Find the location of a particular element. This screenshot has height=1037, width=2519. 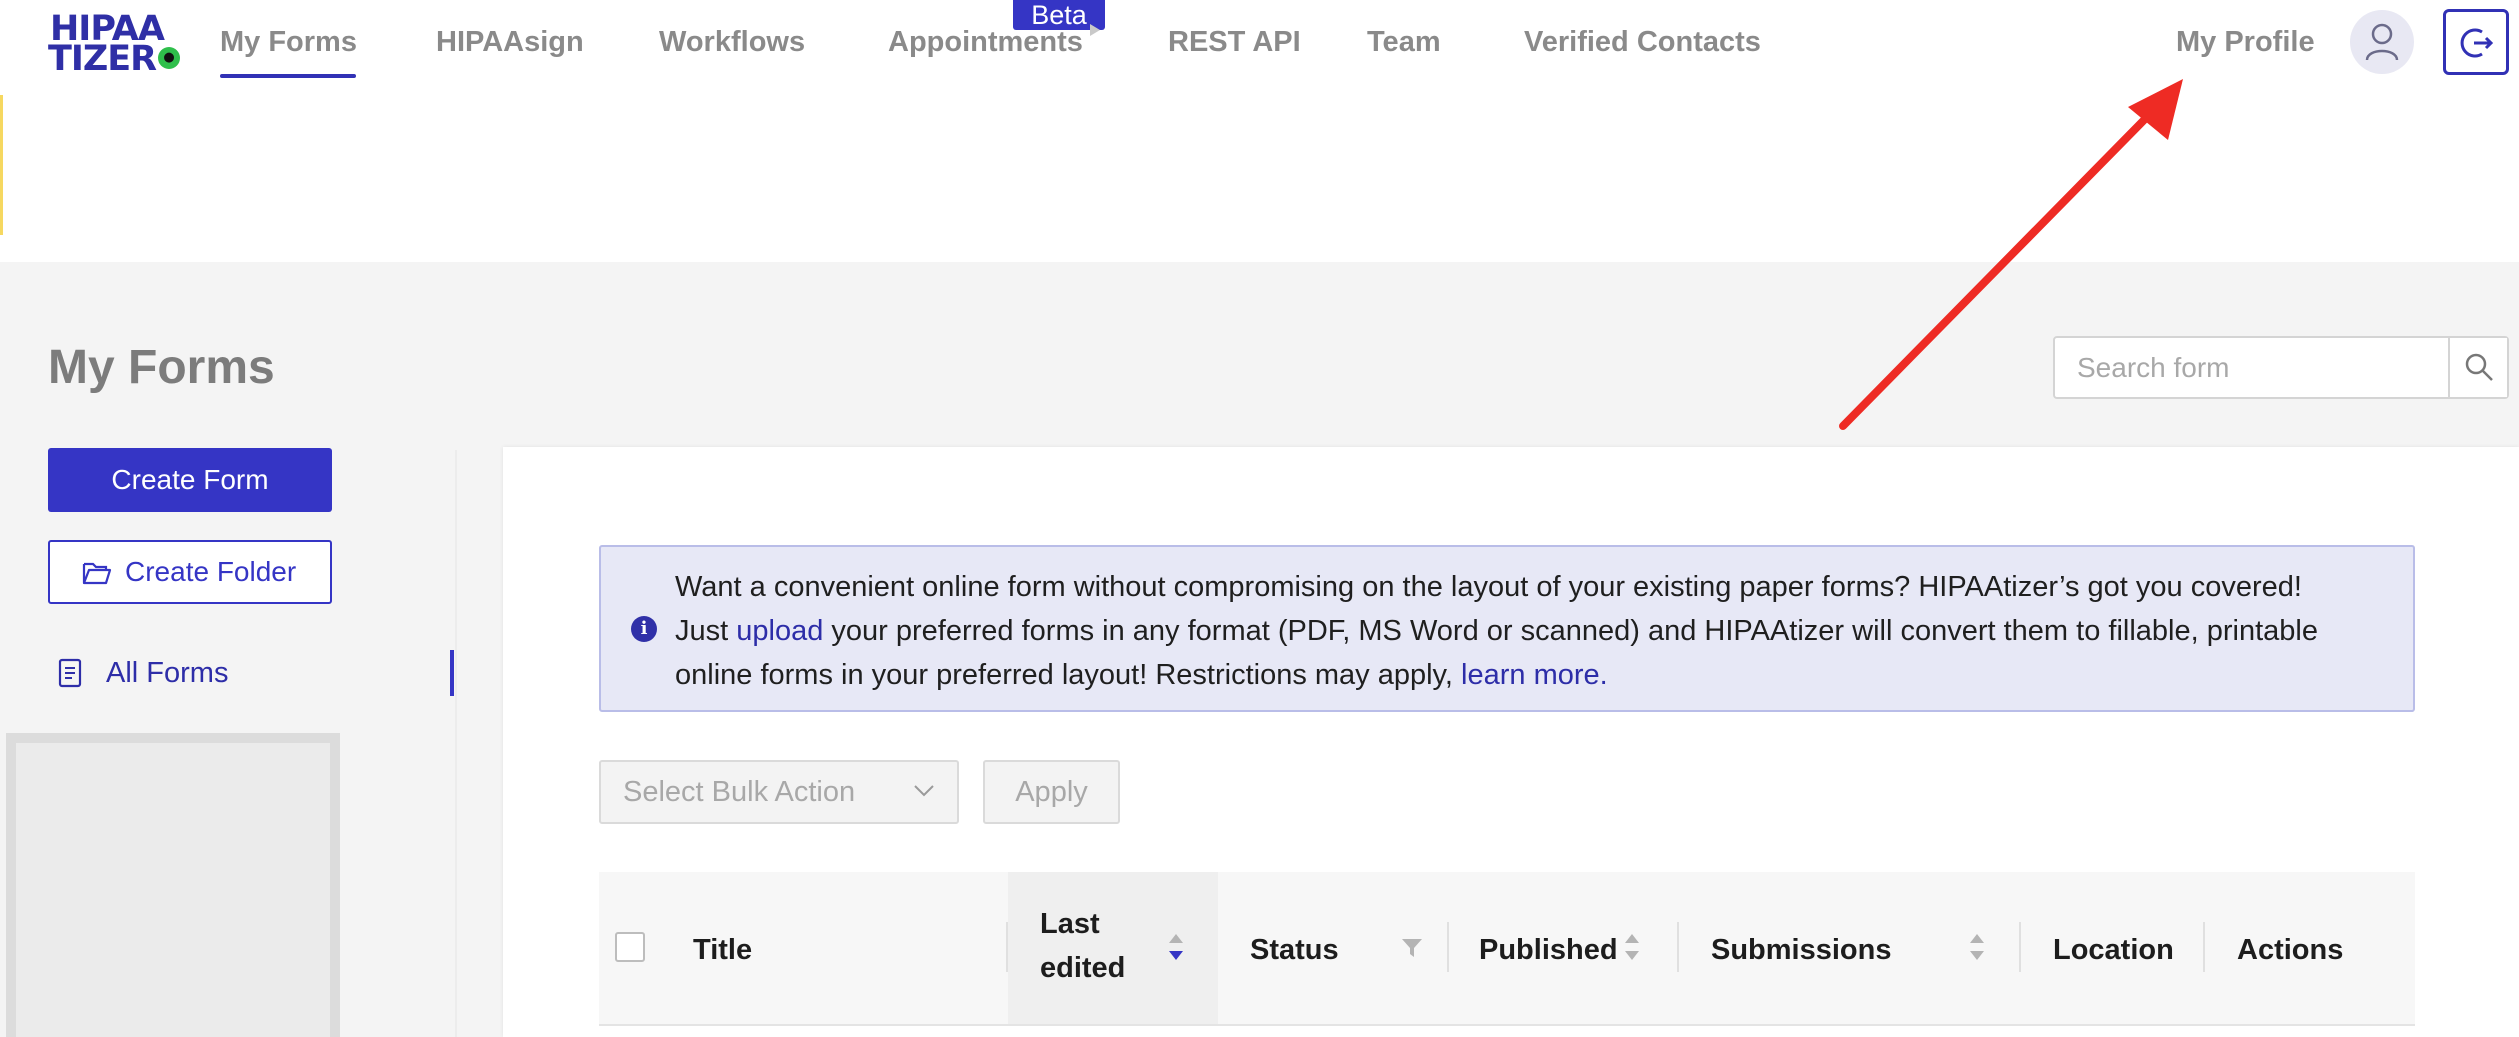

user-icon is located at coordinates (2382, 42).